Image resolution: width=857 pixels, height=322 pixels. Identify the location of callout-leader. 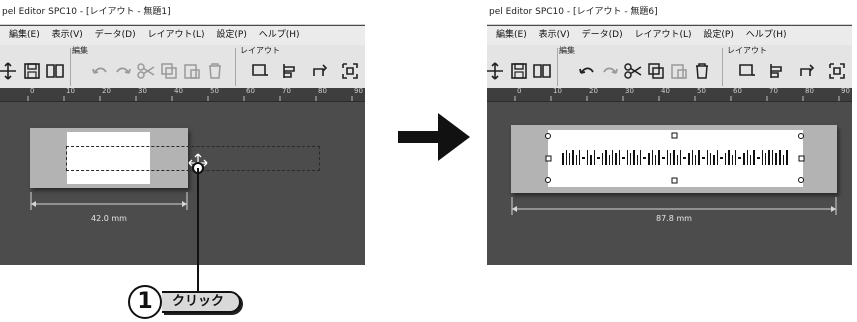
(198, 231).